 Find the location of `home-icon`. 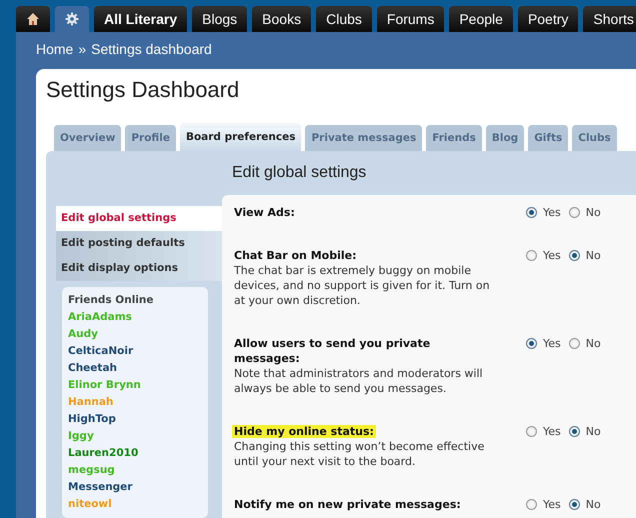

home-icon is located at coordinates (33, 19).